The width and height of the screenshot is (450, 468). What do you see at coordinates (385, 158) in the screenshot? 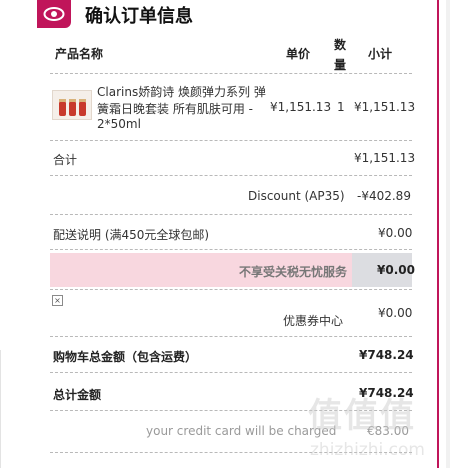
I see `total-value: ¥1,151.13` at bounding box center [385, 158].